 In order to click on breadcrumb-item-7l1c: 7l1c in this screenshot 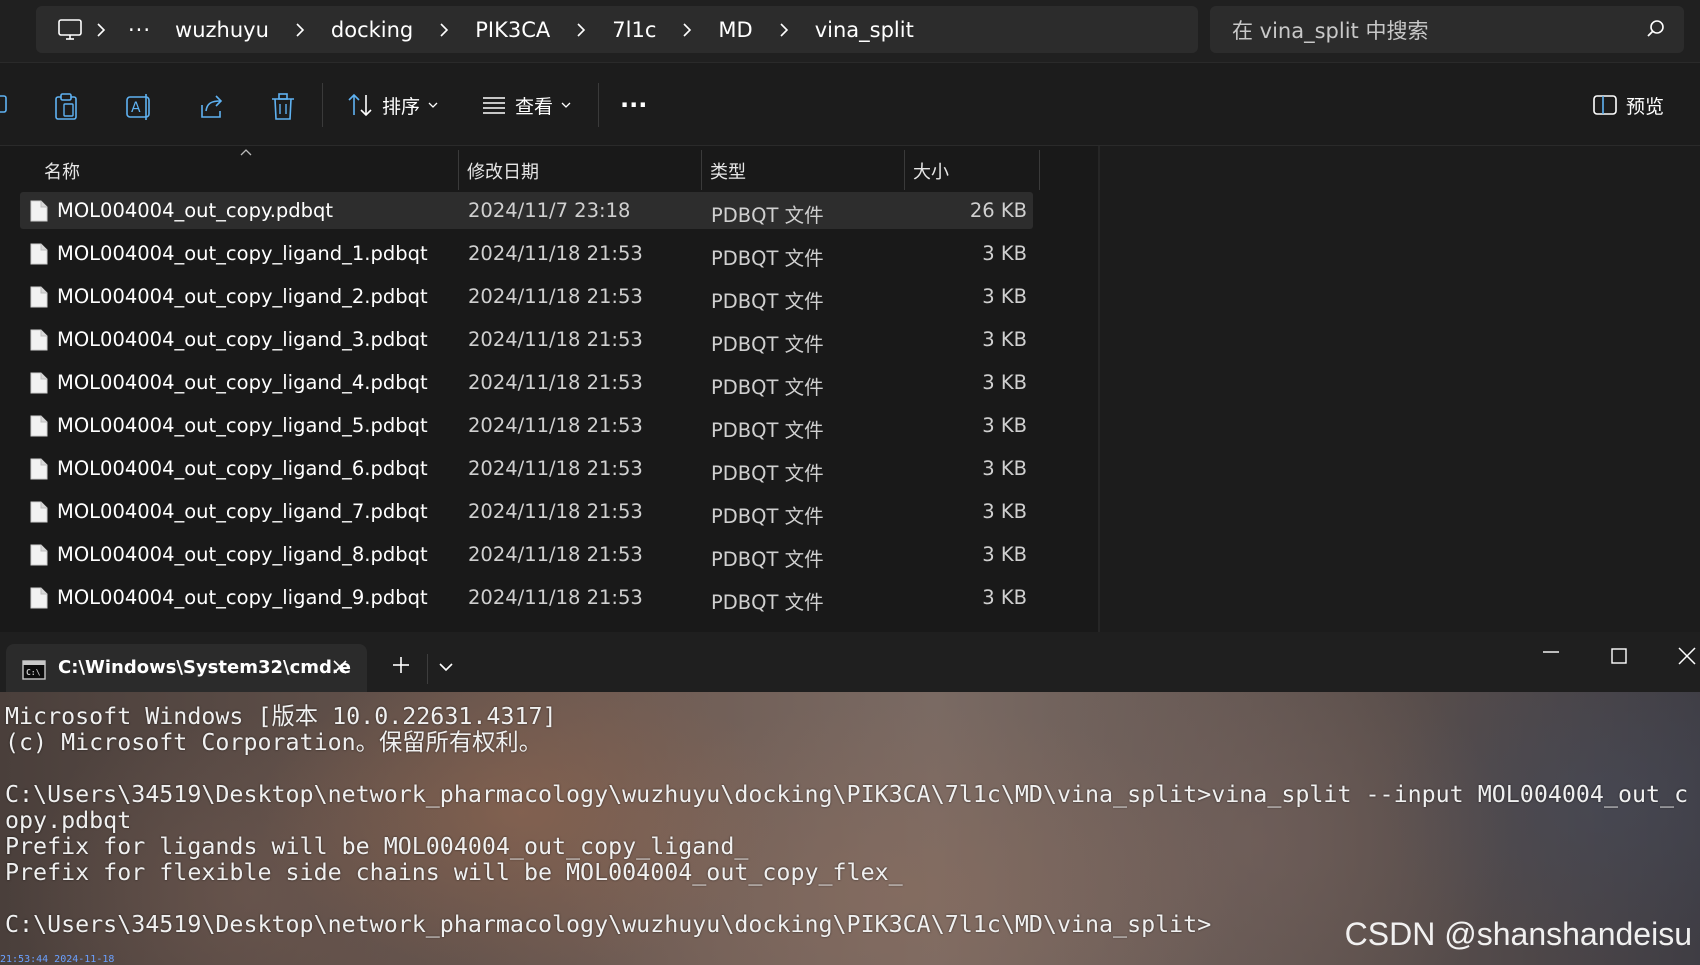, I will do `click(634, 30)`.